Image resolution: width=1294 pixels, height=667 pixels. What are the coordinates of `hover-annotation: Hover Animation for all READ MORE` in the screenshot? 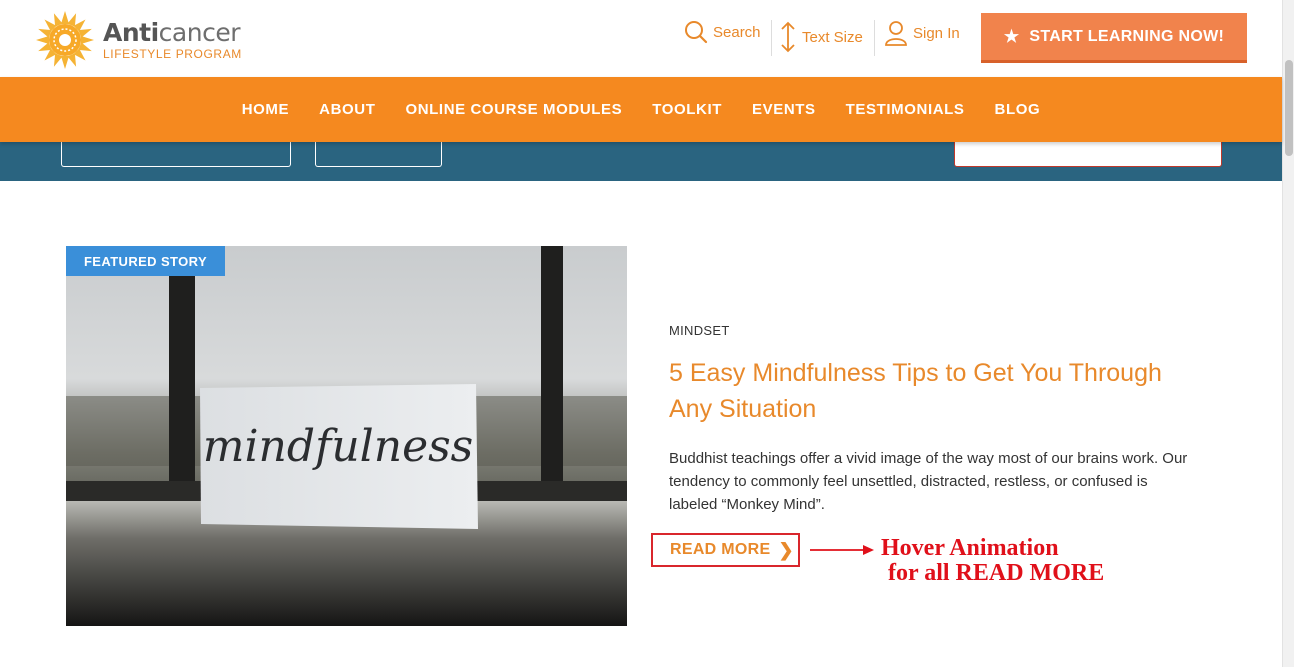 It's located at (992, 561).